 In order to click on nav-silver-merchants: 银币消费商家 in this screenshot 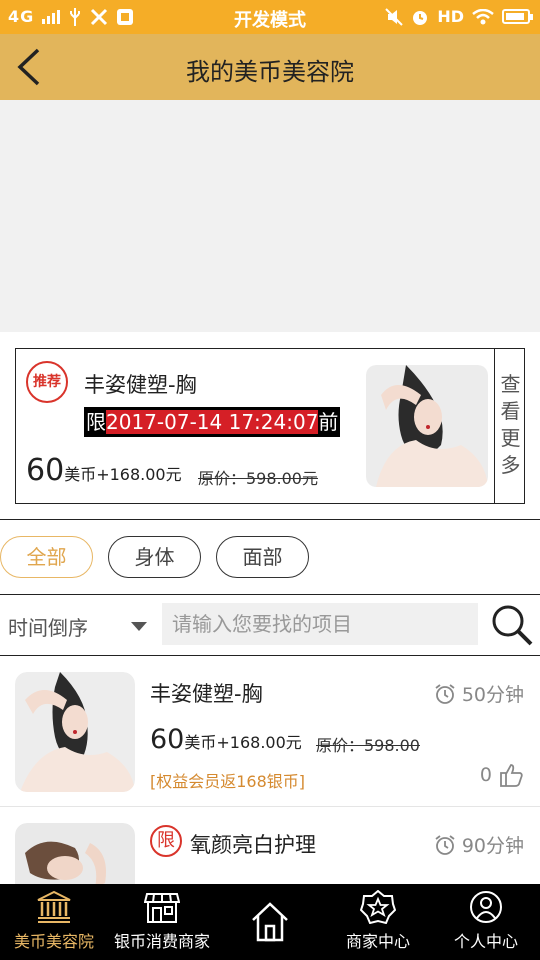, I will do `click(162, 922)`.